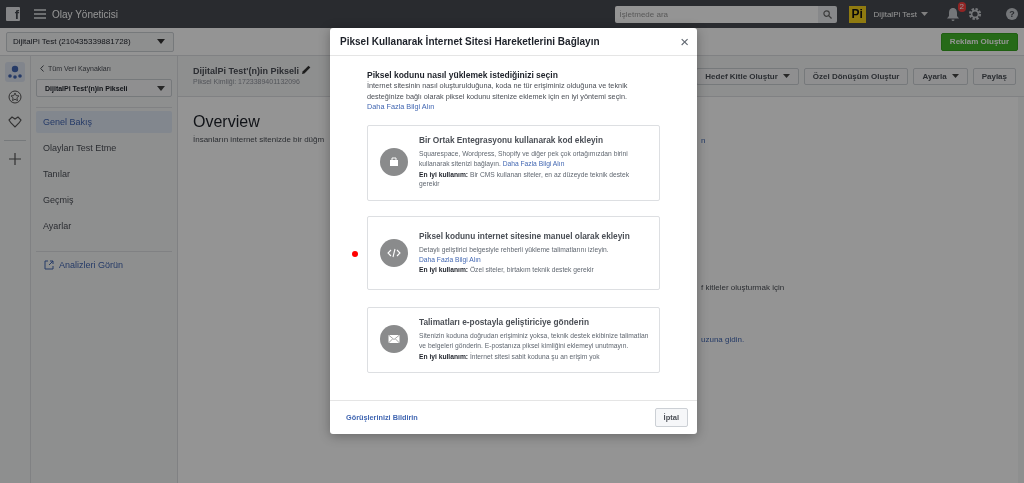 The height and width of the screenshot is (483, 1024). I want to click on external-link-icon, so click(49, 265).